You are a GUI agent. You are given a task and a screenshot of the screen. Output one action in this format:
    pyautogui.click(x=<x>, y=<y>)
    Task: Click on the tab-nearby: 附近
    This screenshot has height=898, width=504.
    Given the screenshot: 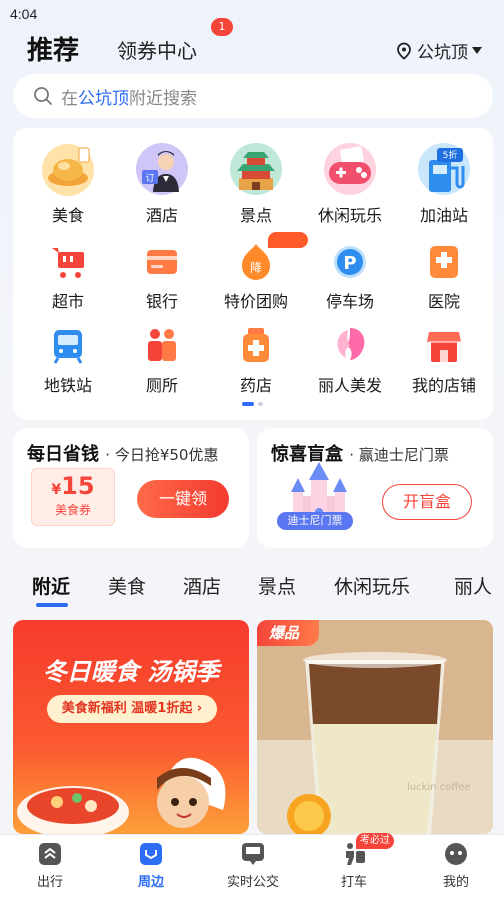 What is the action you would take?
    pyautogui.click(x=51, y=585)
    